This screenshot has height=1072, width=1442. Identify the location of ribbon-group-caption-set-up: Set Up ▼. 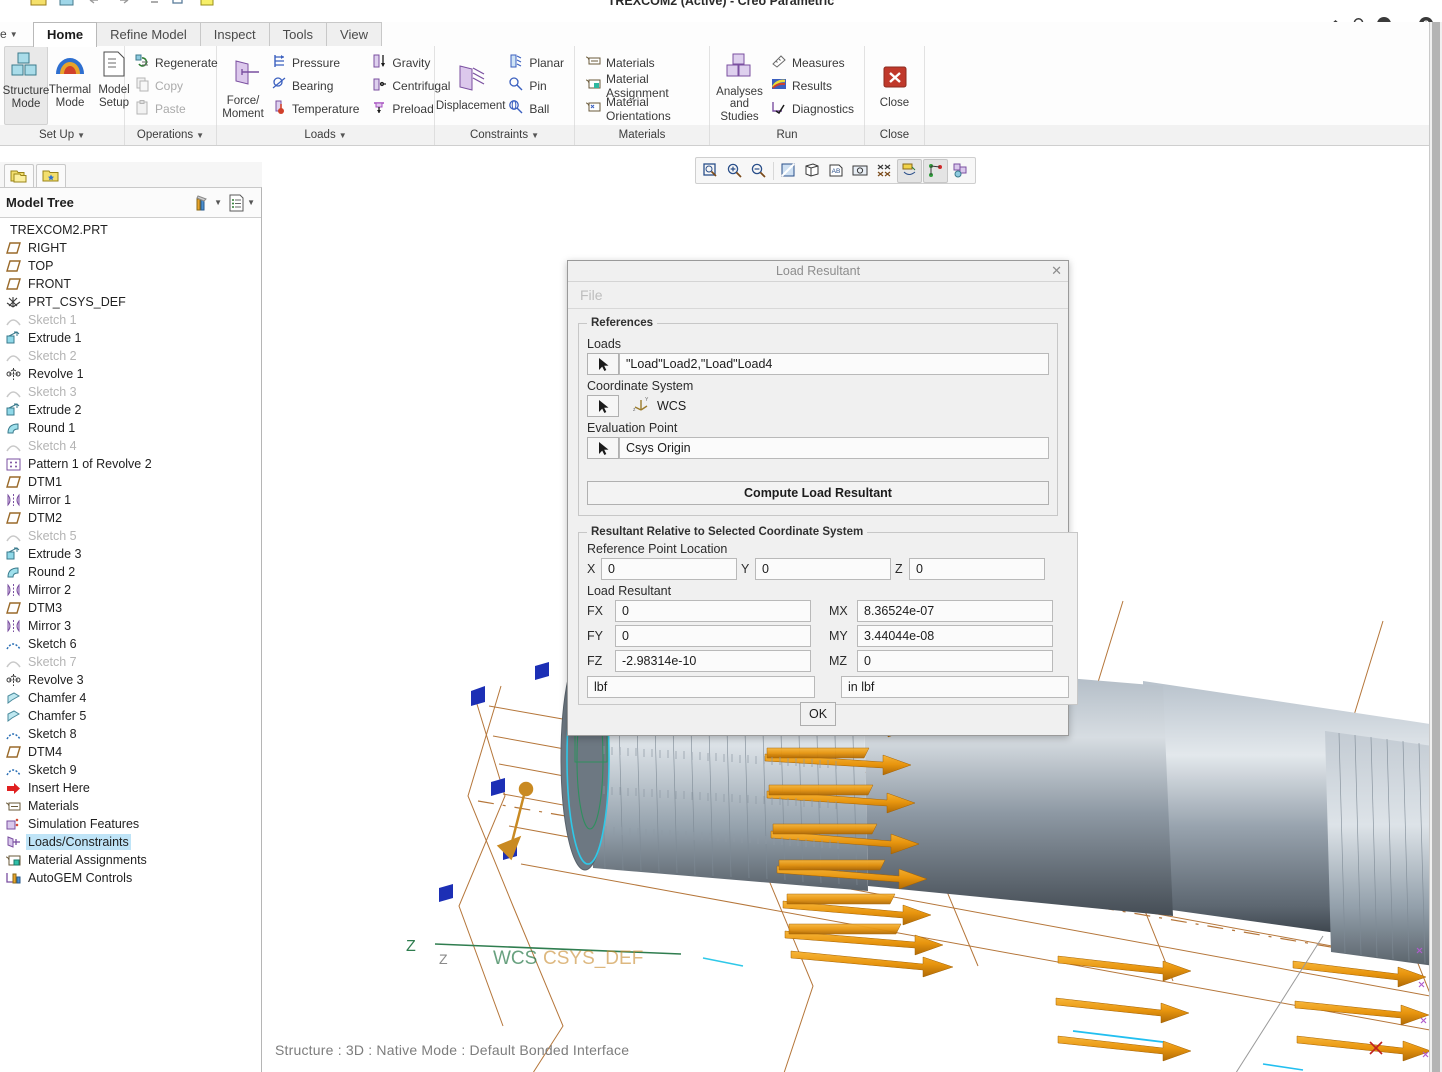
(62, 135).